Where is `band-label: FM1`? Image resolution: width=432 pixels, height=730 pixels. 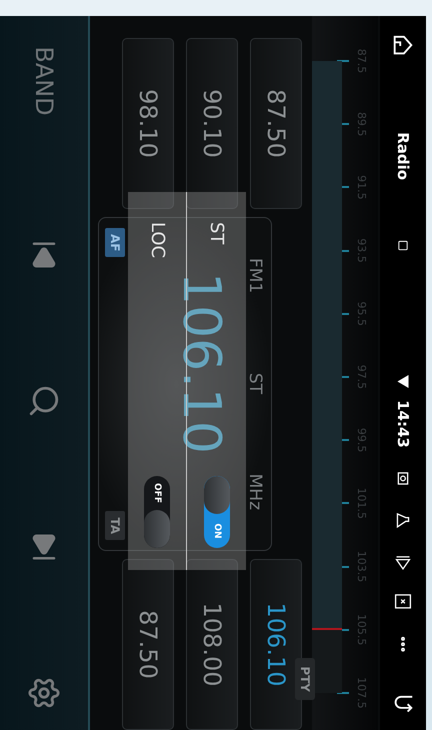 band-label: FM1 is located at coordinates (255, 276).